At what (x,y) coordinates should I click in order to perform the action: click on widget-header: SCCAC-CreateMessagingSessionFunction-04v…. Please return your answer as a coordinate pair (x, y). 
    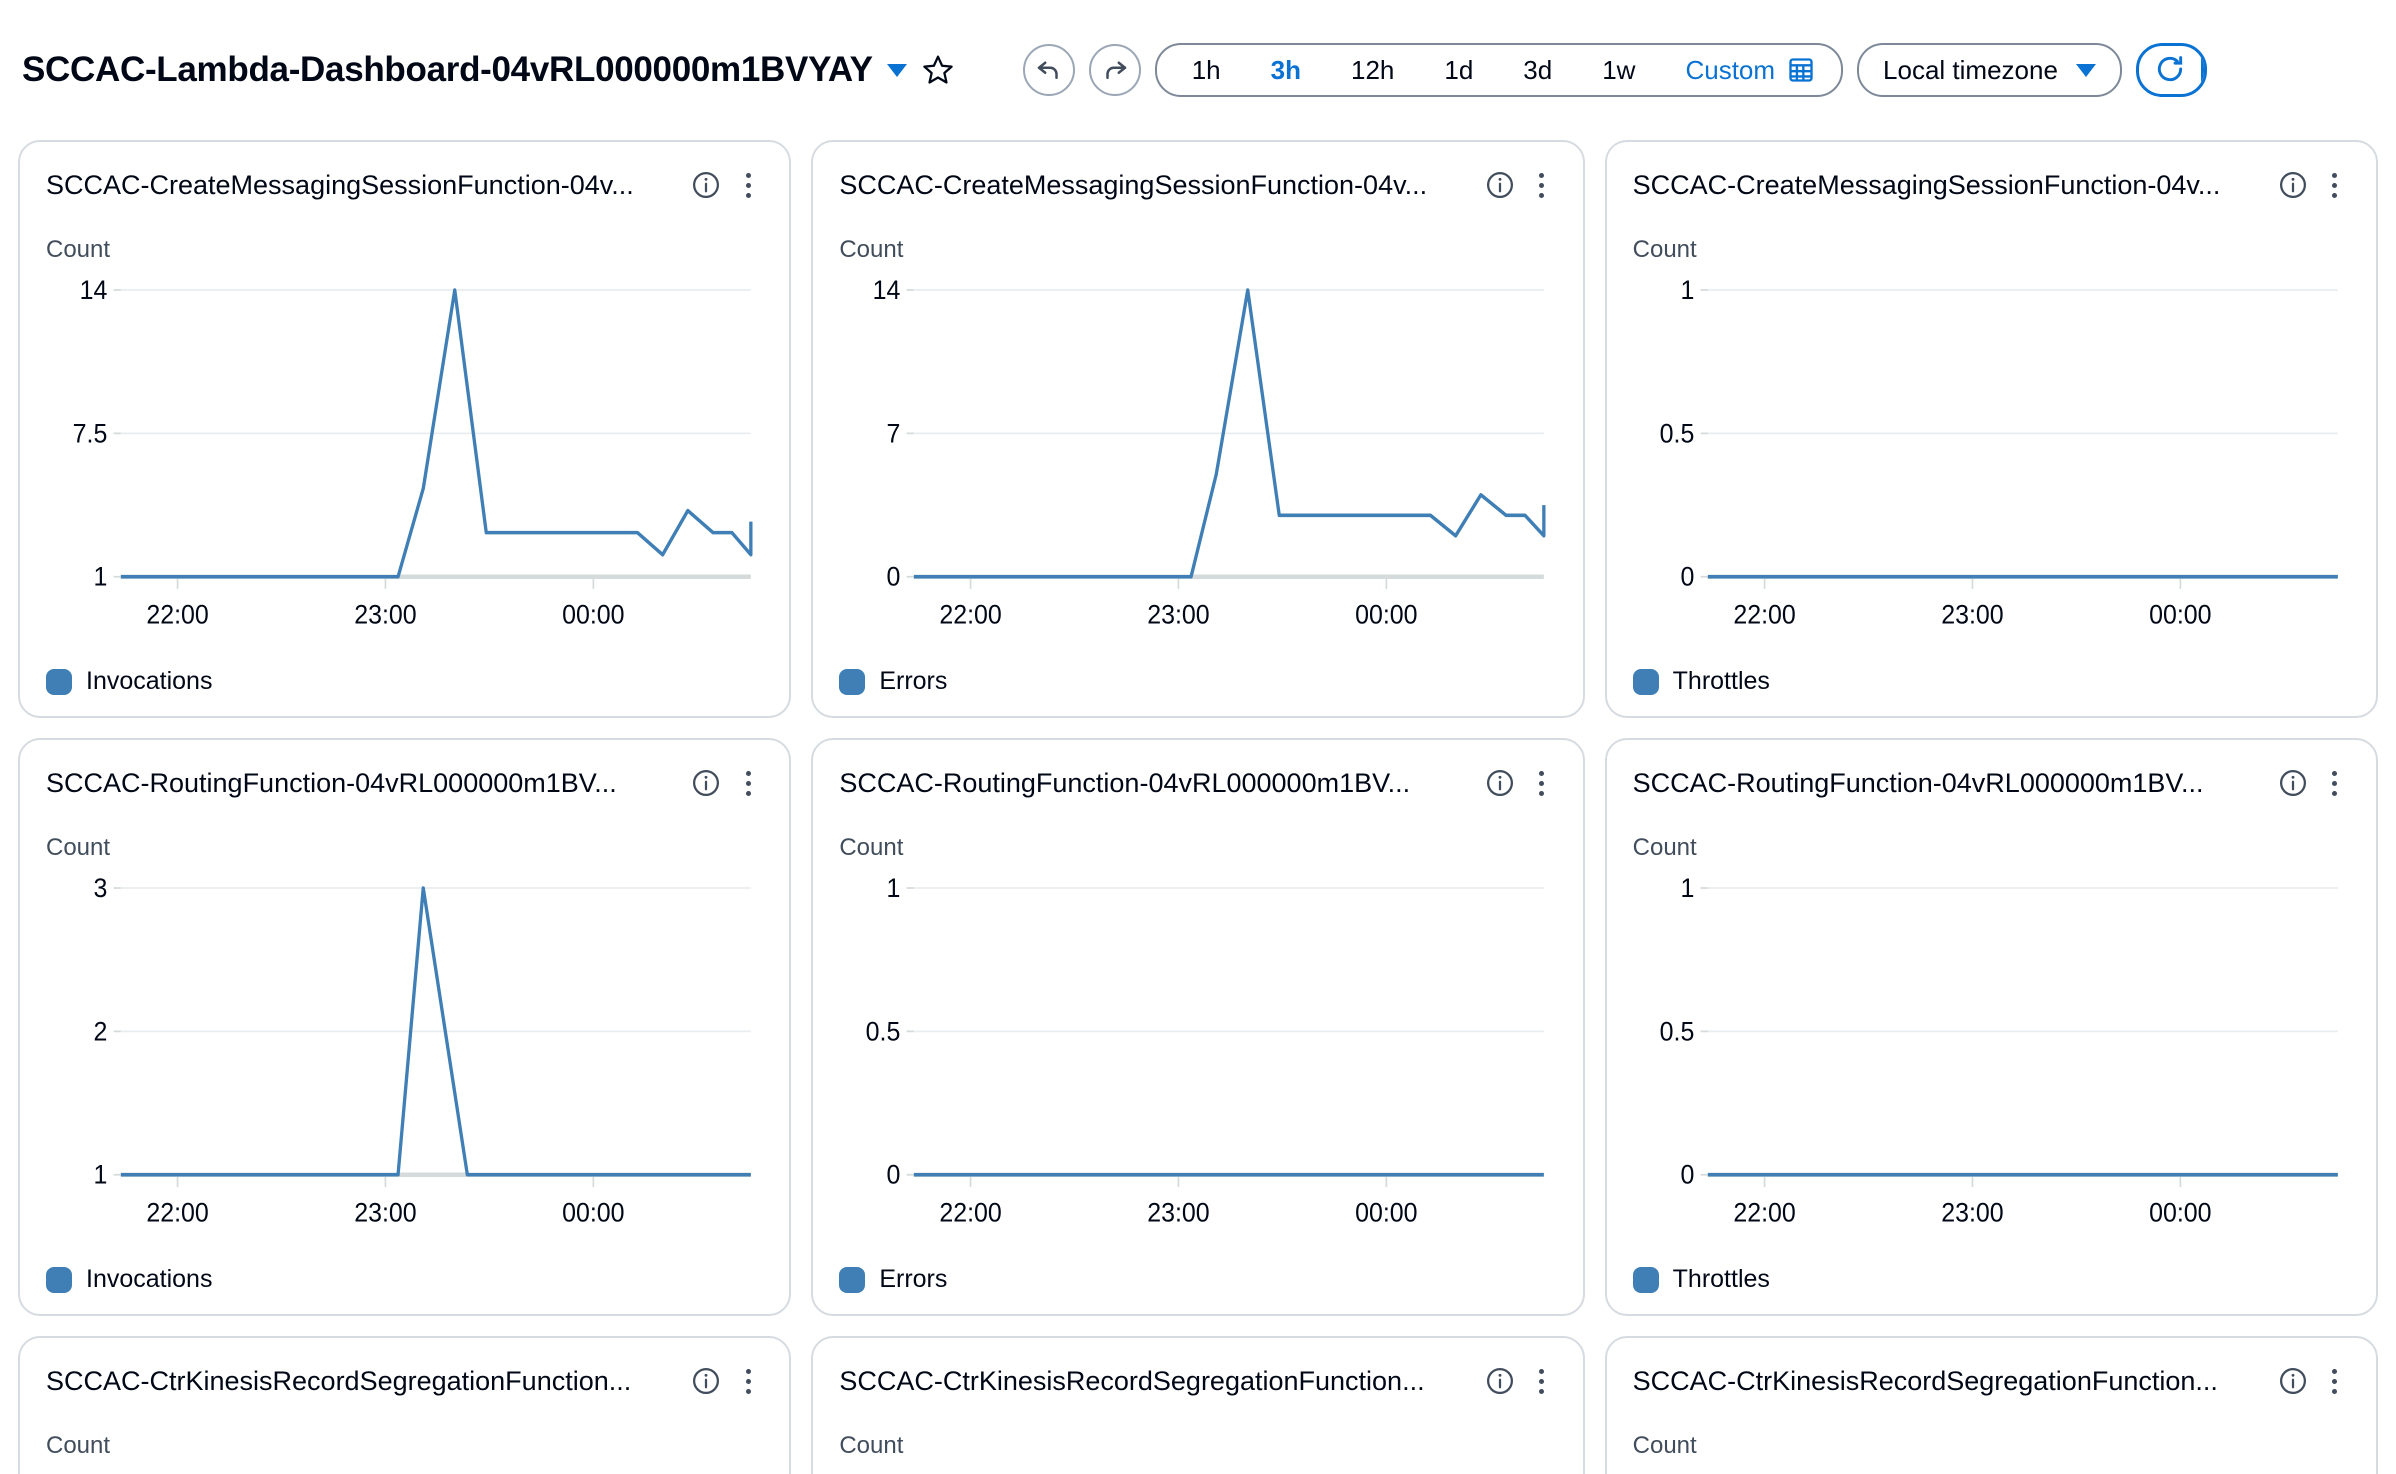
    Looking at the image, I should click on (1991, 185).